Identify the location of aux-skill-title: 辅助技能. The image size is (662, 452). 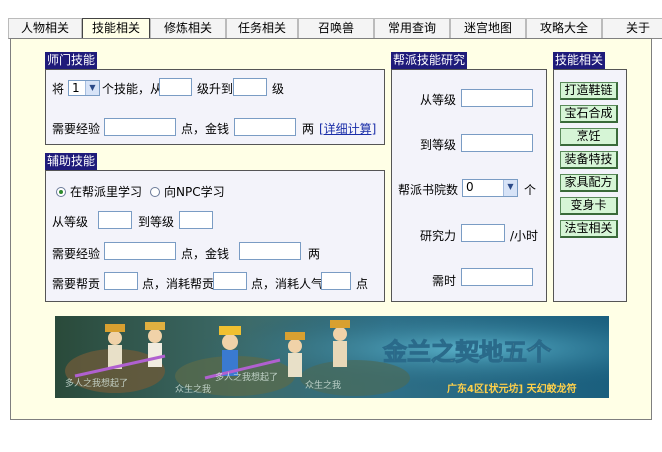
(71, 161).